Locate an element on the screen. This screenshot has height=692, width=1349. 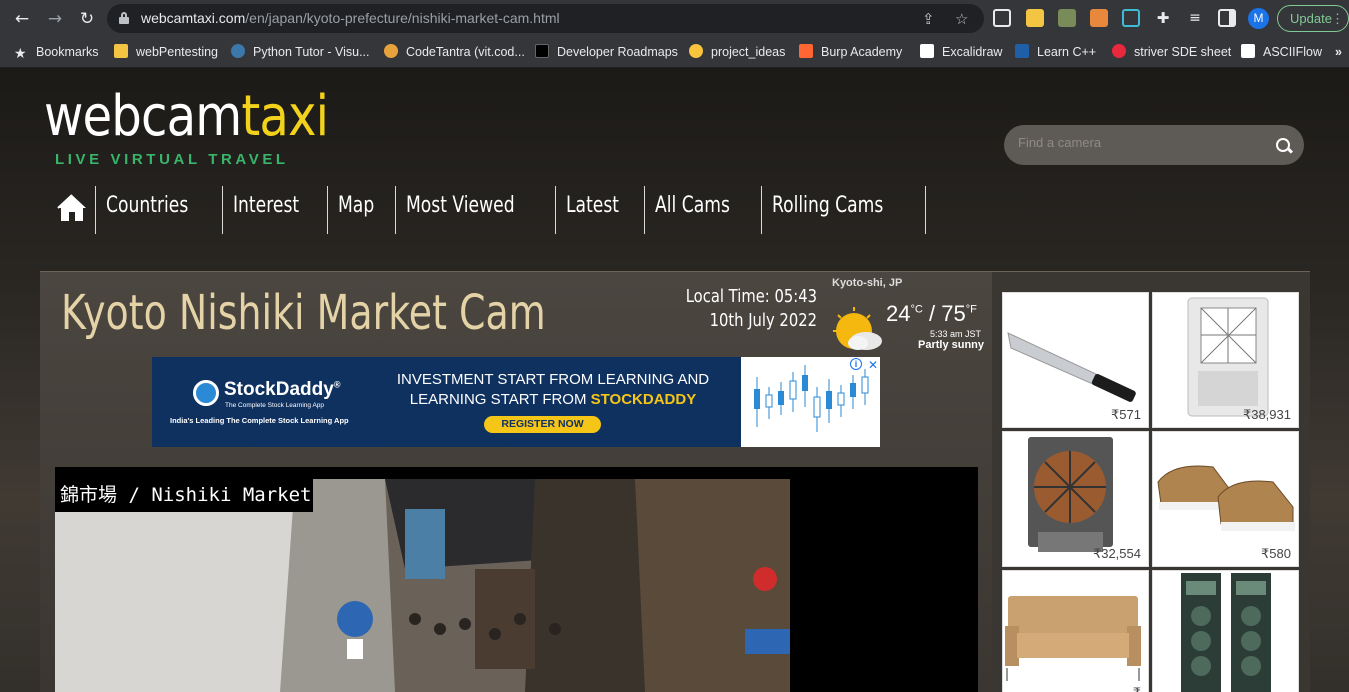
site-tagline: LIVE VIRTUAL TRAVEL is located at coordinates (172, 159).